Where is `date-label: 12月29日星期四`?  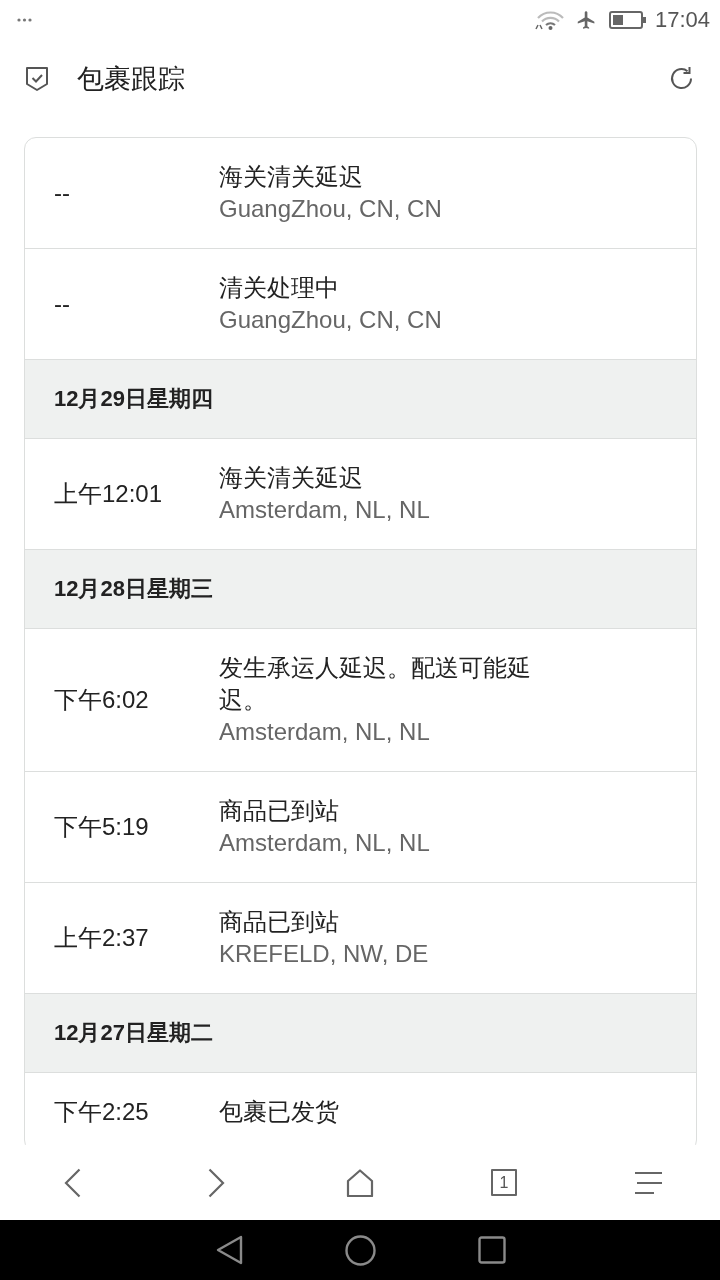 date-label: 12月29日星期四 is located at coordinates (133, 398).